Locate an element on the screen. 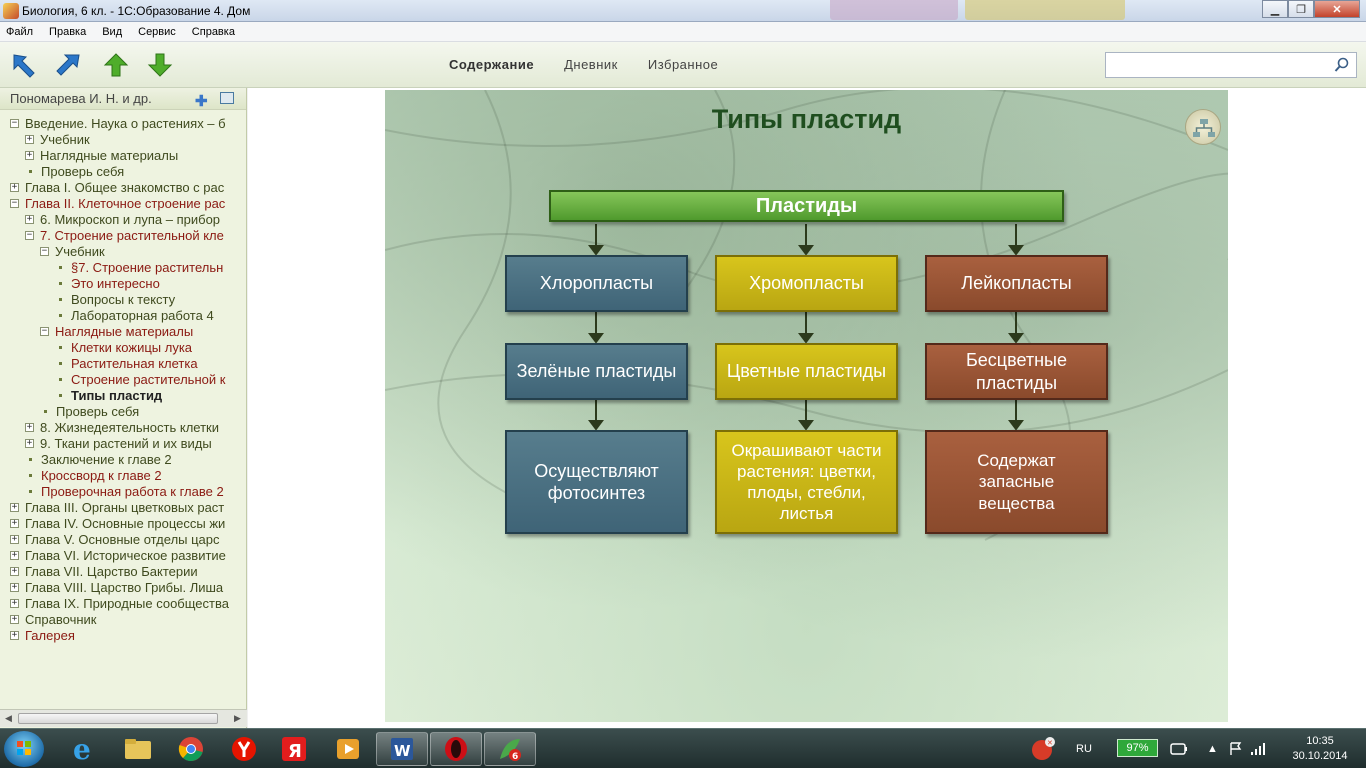 The image size is (1366, 768). tree-item: + Учебник is located at coordinates (57, 139).